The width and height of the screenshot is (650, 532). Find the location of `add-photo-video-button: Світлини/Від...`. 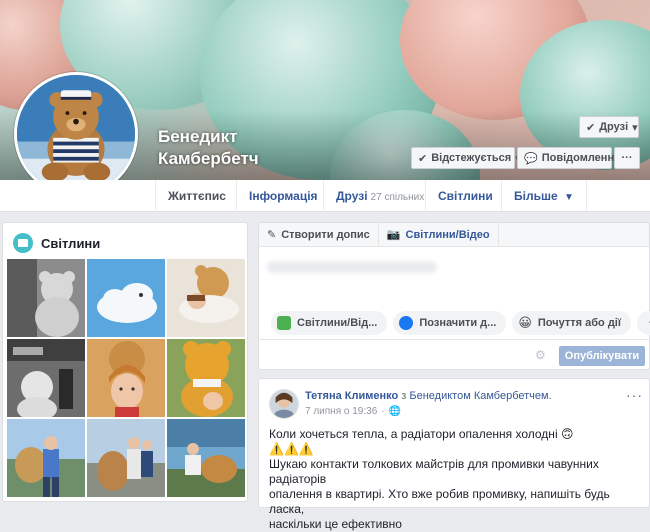

add-photo-video-button: Світлини/Від... is located at coordinates (329, 323).